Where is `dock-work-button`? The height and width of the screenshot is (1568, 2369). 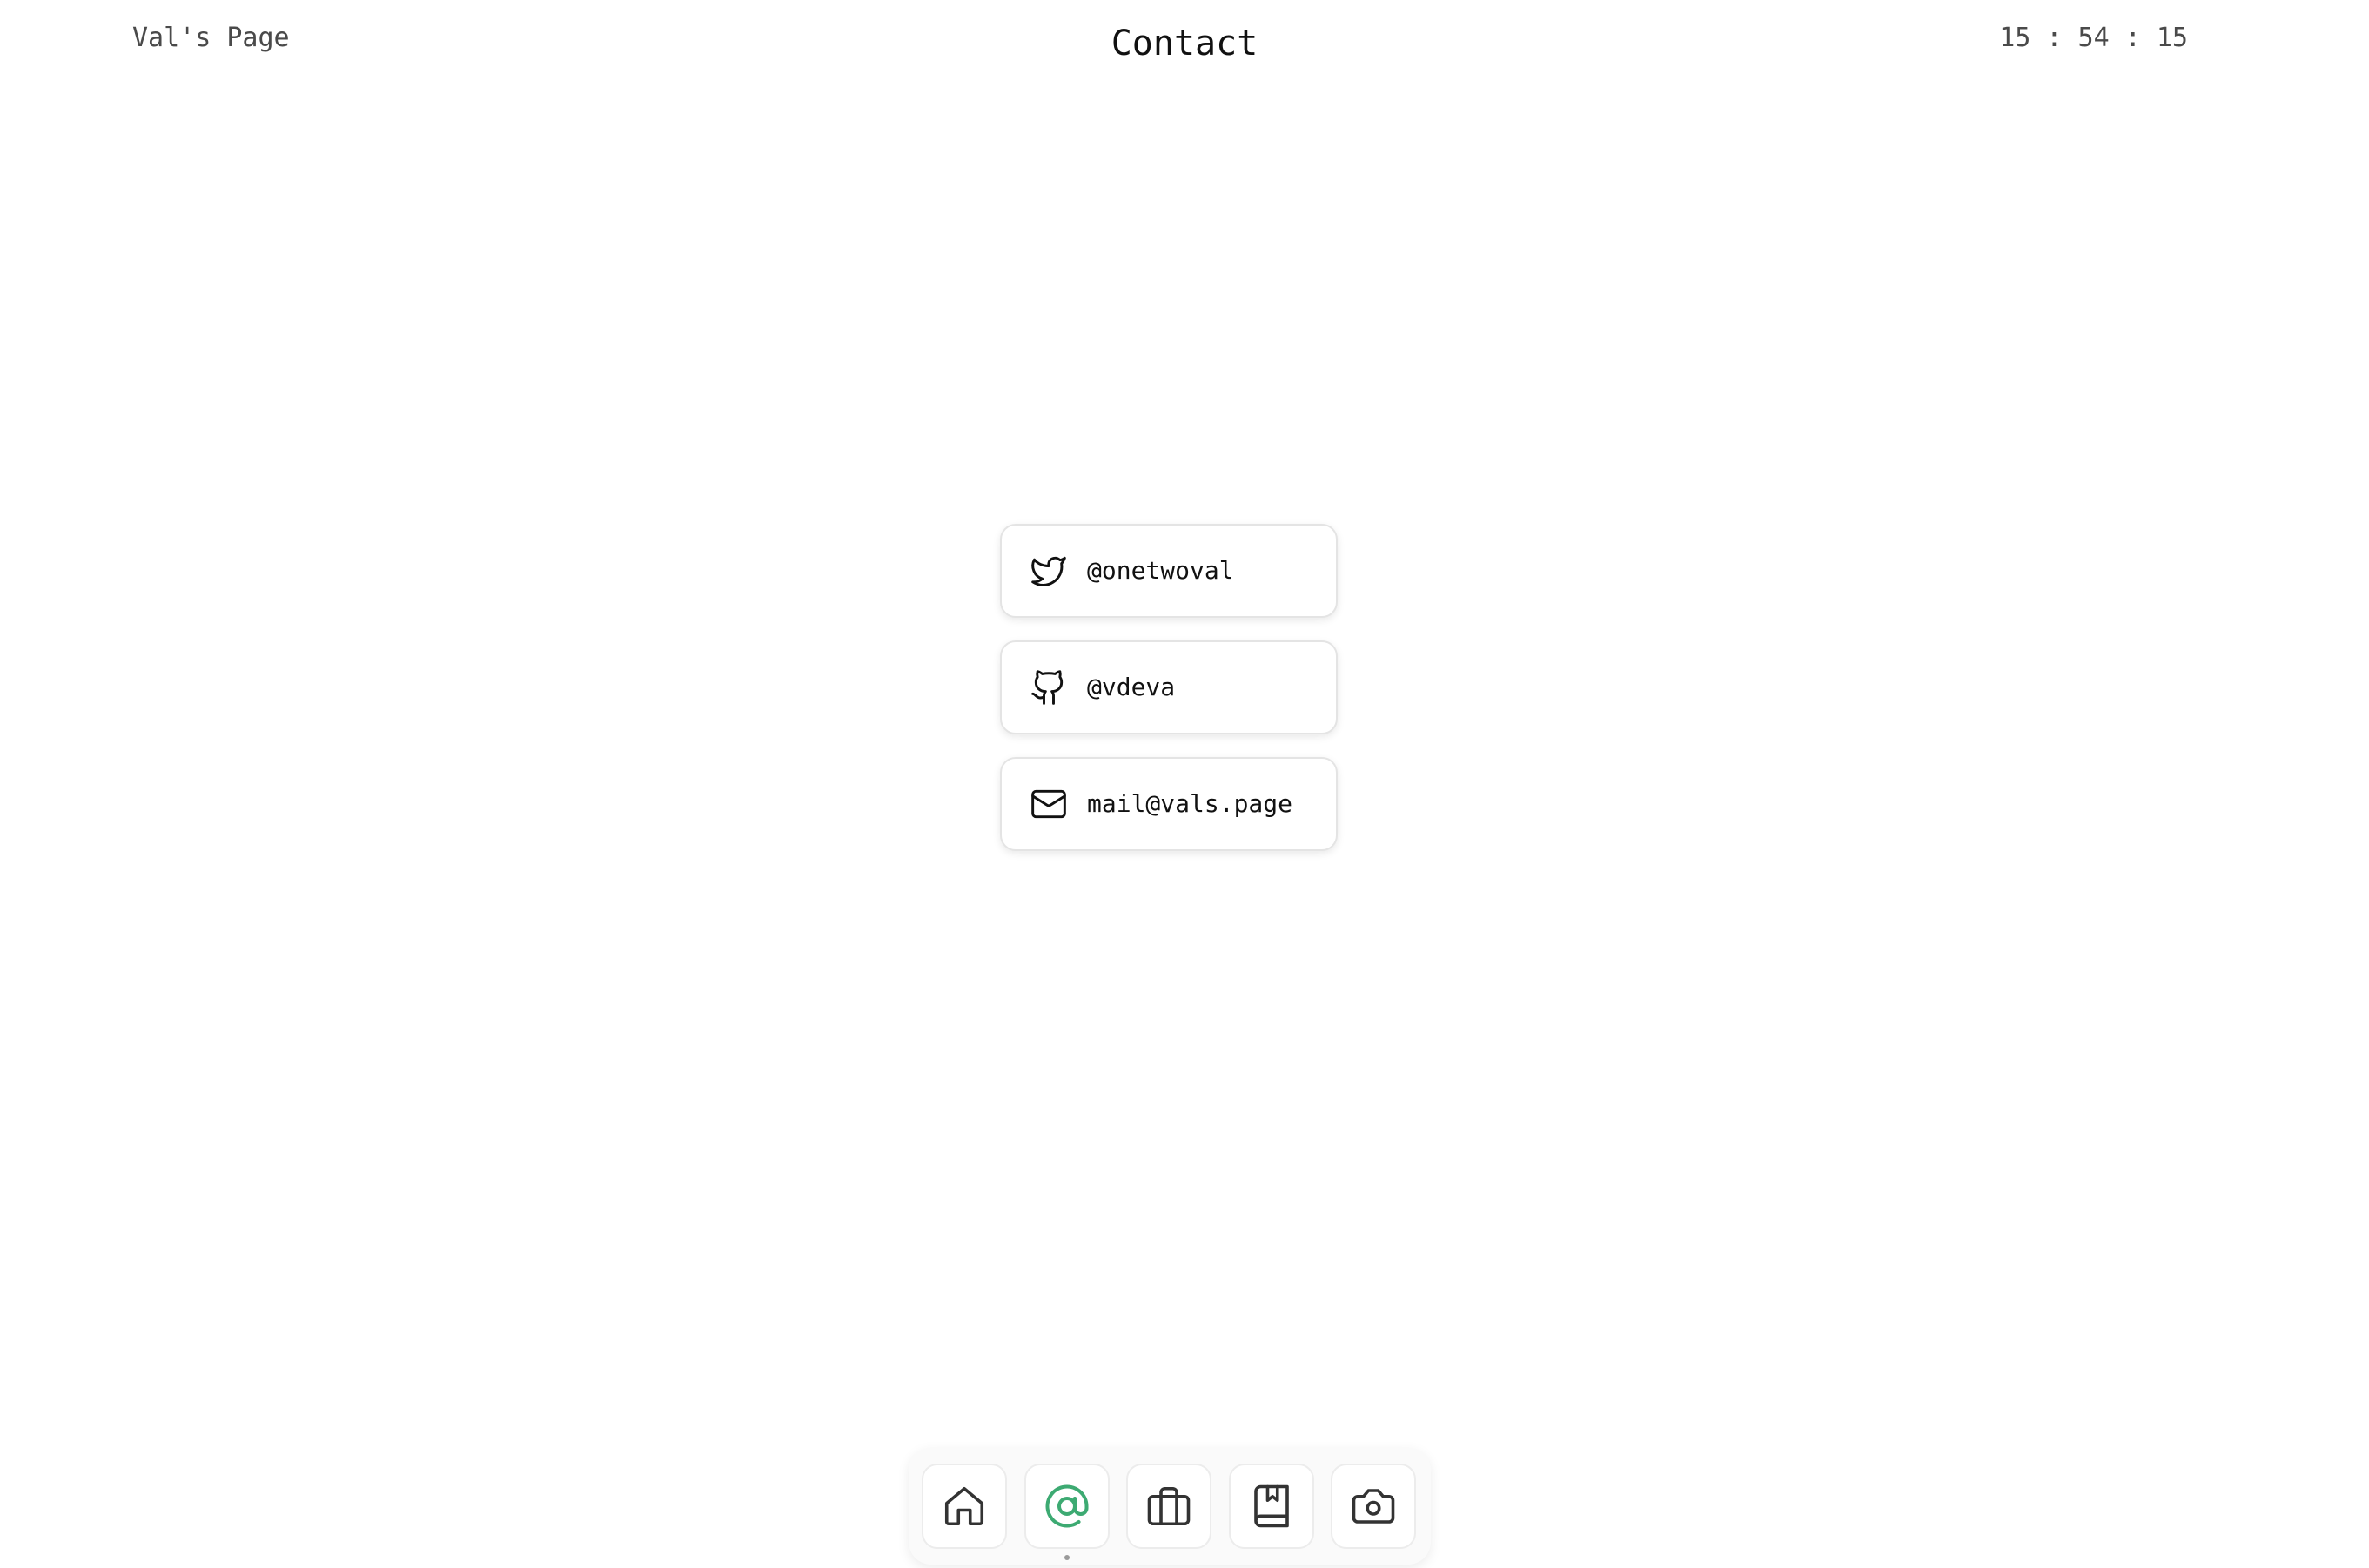
dock-work-button is located at coordinates (1169, 1506).